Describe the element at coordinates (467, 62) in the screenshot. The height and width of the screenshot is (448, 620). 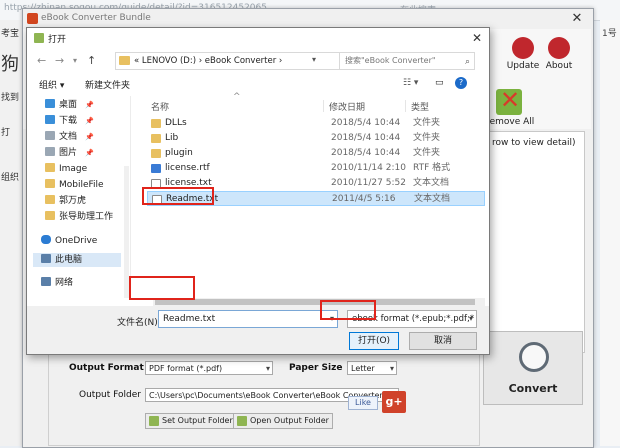
I see `search-icon: ⌕` at that location.